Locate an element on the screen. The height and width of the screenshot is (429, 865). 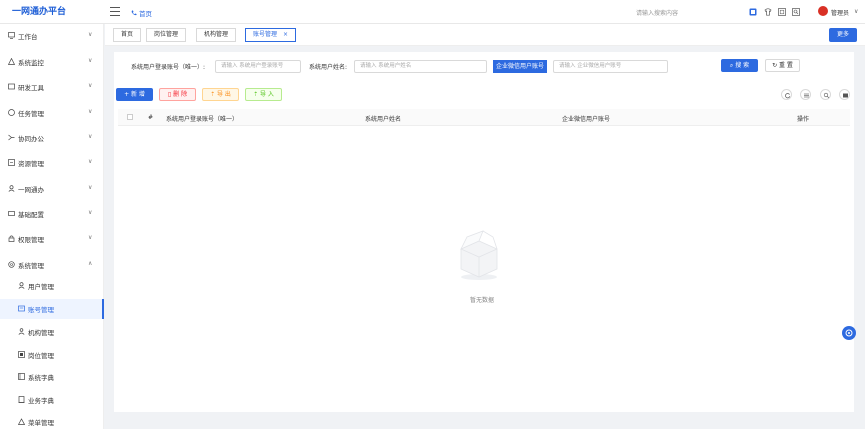
table-header: # 系统用户登录账号（唯一） 系统用户姓名 企业微信用户账号 操作 is located at coordinates (484, 117).